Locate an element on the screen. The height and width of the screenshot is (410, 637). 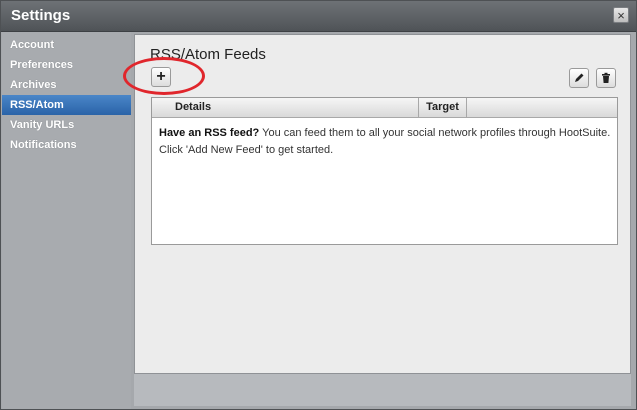
dialog-title: Settings is located at coordinates (41, 15).